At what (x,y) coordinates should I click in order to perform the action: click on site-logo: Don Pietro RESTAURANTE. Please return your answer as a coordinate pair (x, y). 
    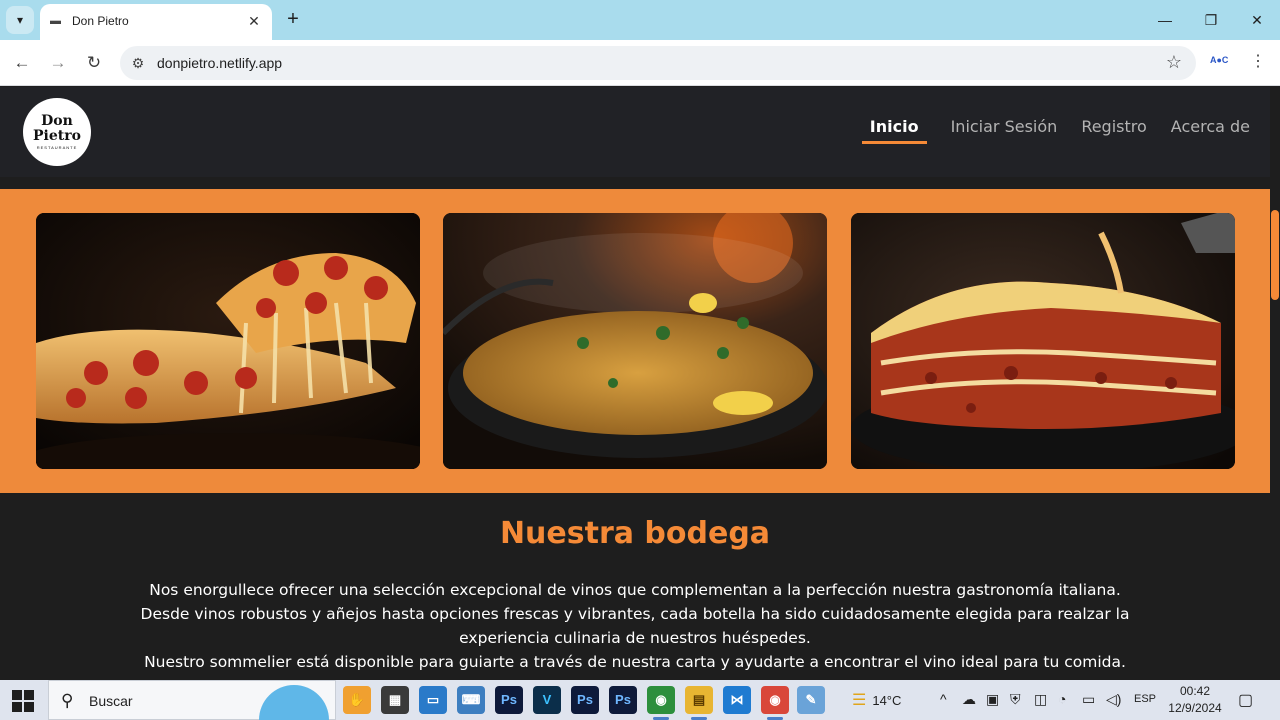
    Looking at the image, I should click on (57, 132).